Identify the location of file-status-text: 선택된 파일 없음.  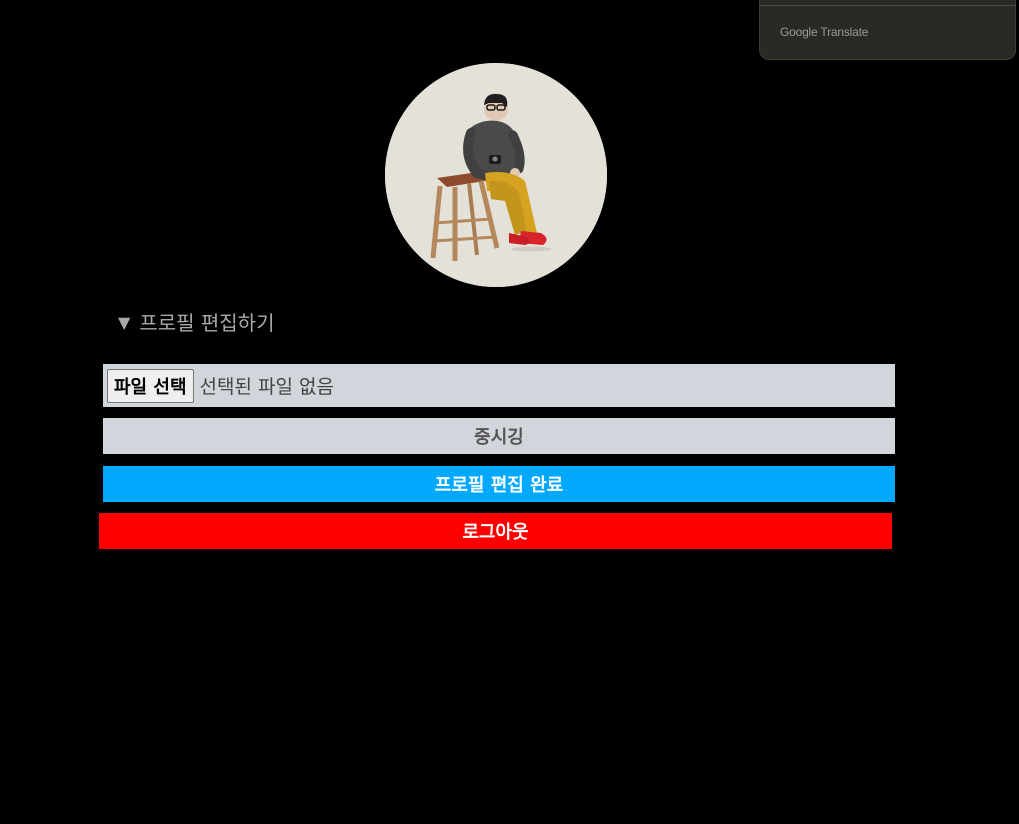
(266, 387).